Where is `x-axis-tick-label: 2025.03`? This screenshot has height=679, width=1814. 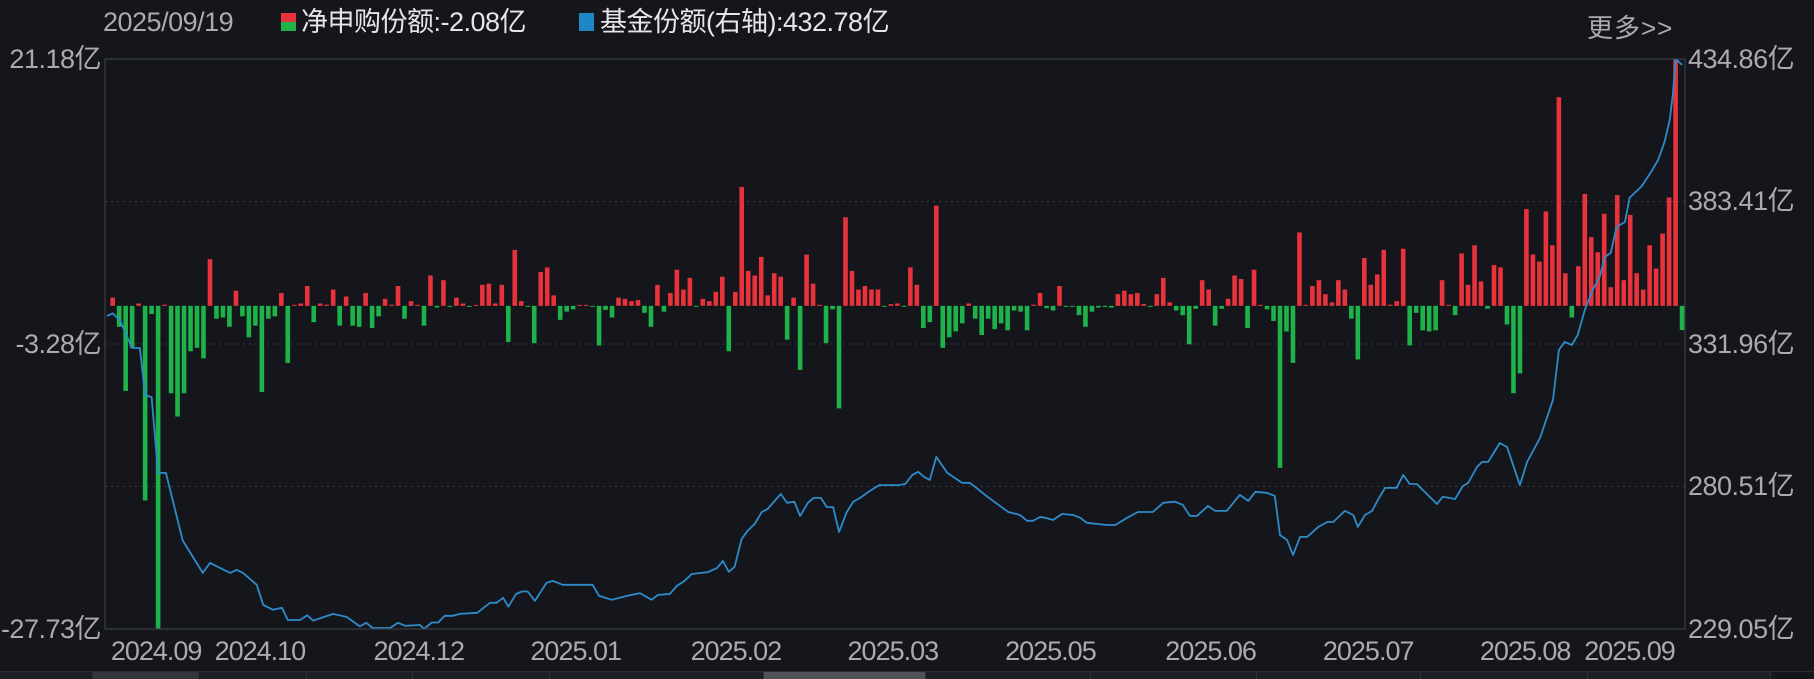
x-axis-tick-label: 2025.03 is located at coordinates (893, 651).